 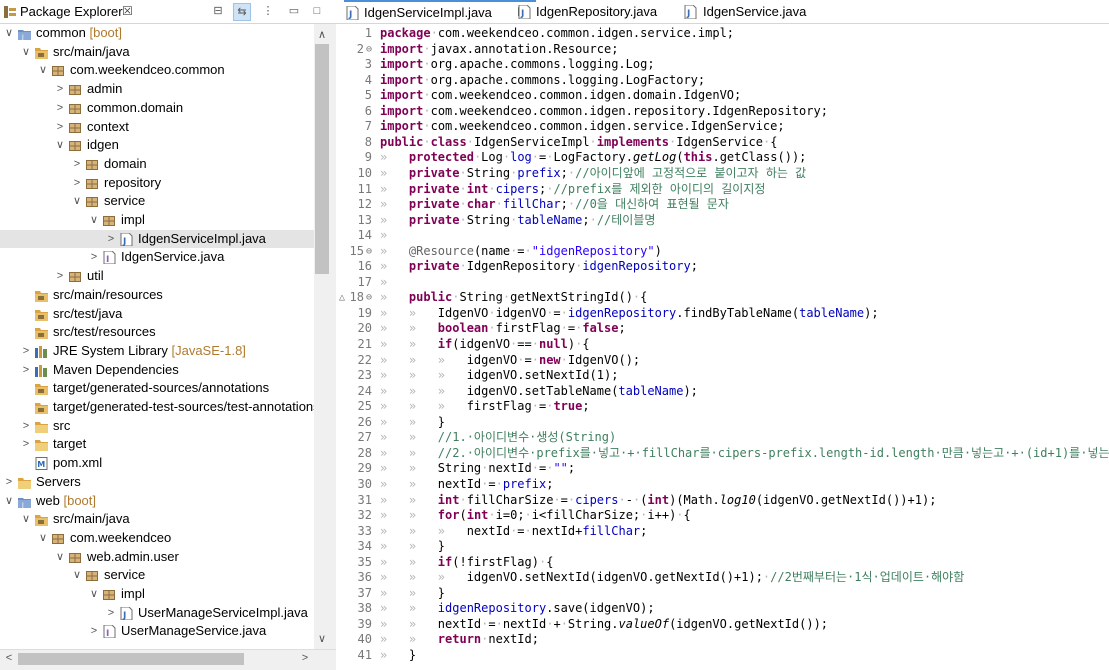 What do you see at coordinates (157, 613) in the screenshot?
I see `tree-item: > J UserManageServiceImpl.java` at bounding box center [157, 613].